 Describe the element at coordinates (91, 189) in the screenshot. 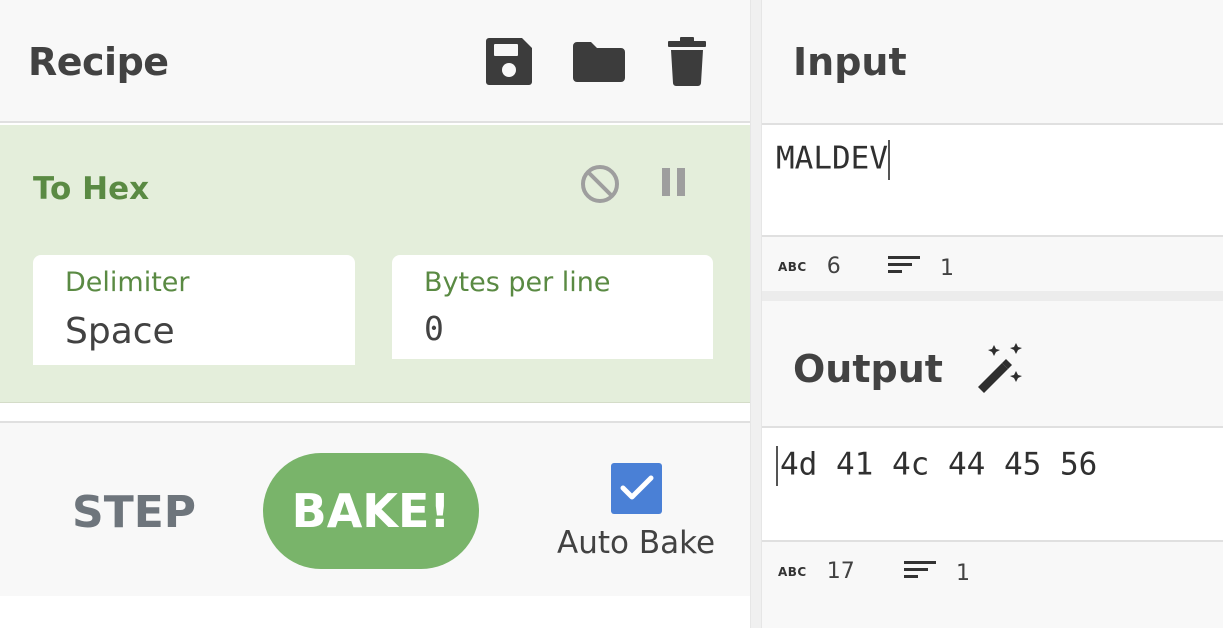

I see `operation-title: To Hex` at that location.